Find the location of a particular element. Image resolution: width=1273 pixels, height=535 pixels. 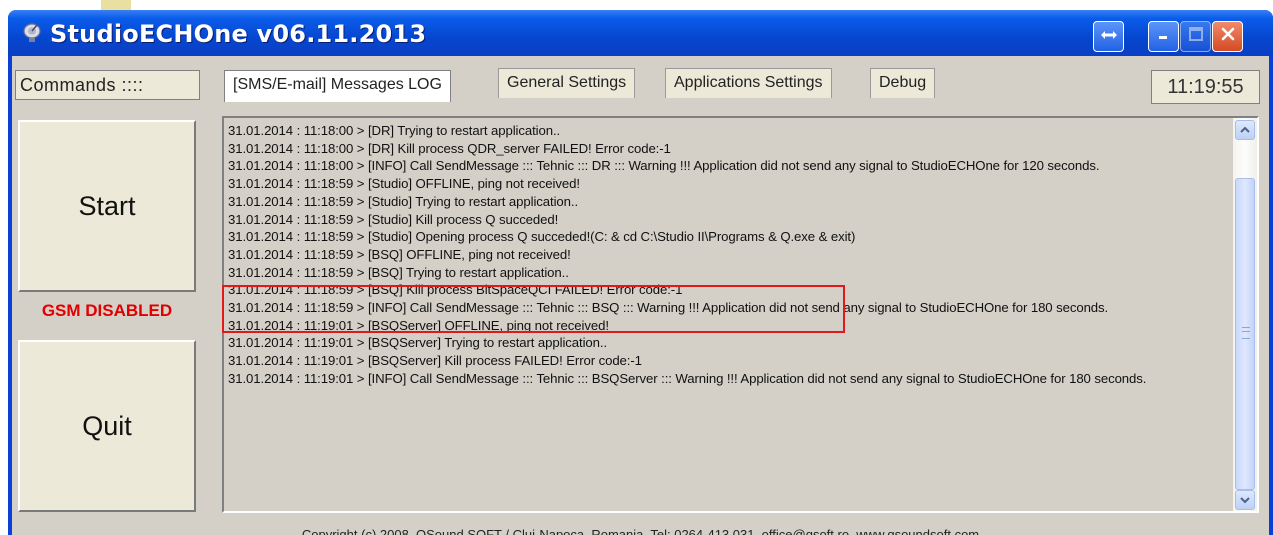

scroll-up-button is located at coordinates (1245, 130).